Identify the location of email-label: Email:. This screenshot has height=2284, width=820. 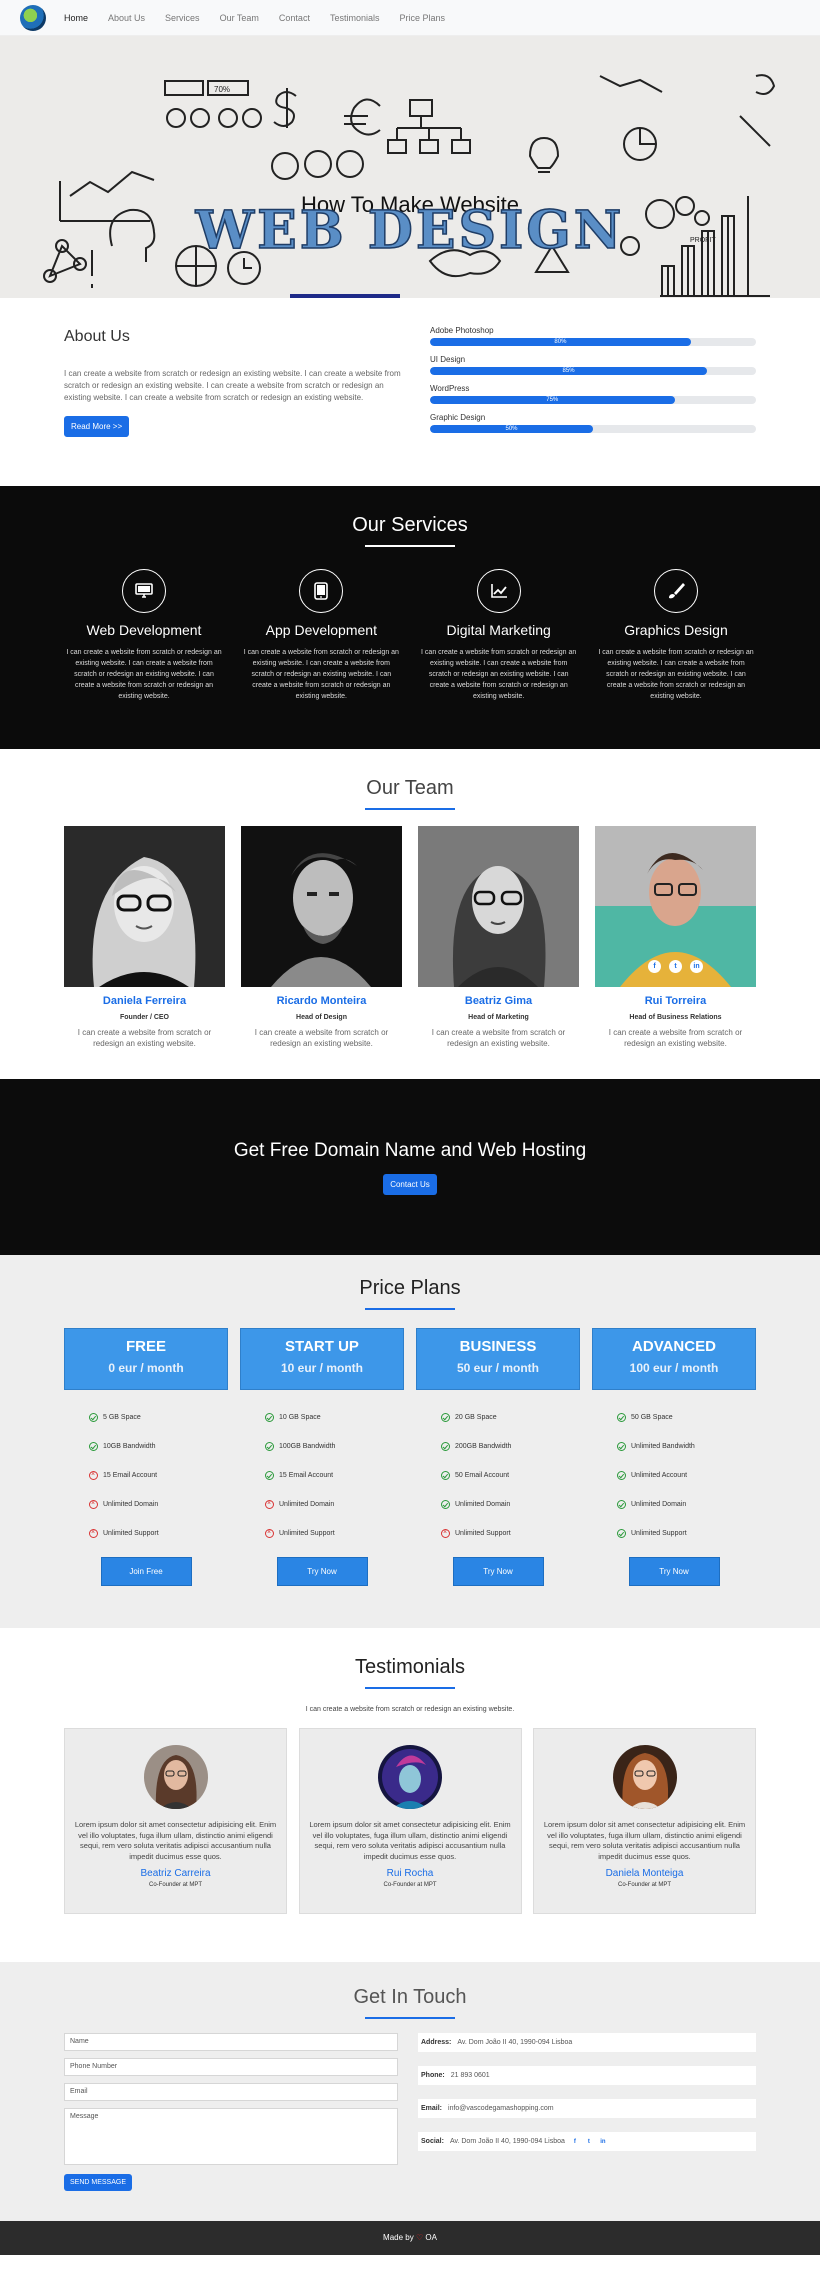
(432, 2108).